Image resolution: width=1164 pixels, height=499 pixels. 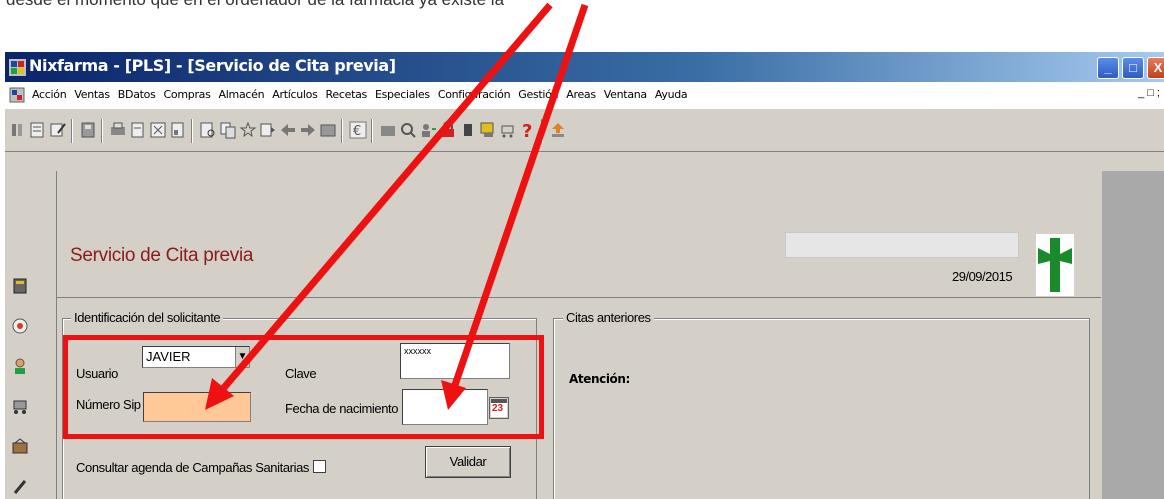 What do you see at coordinates (608, 317) in the screenshot?
I see `citas-legend: Citas anteriores` at bounding box center [608, 317].